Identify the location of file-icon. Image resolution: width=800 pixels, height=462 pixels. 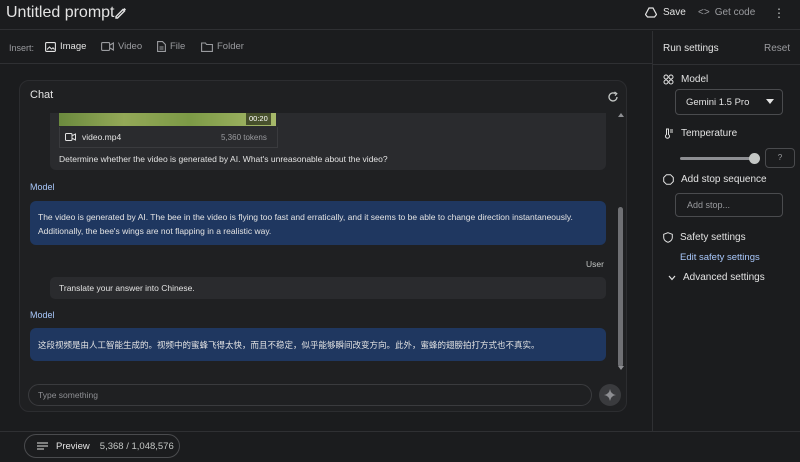
(161, 46).